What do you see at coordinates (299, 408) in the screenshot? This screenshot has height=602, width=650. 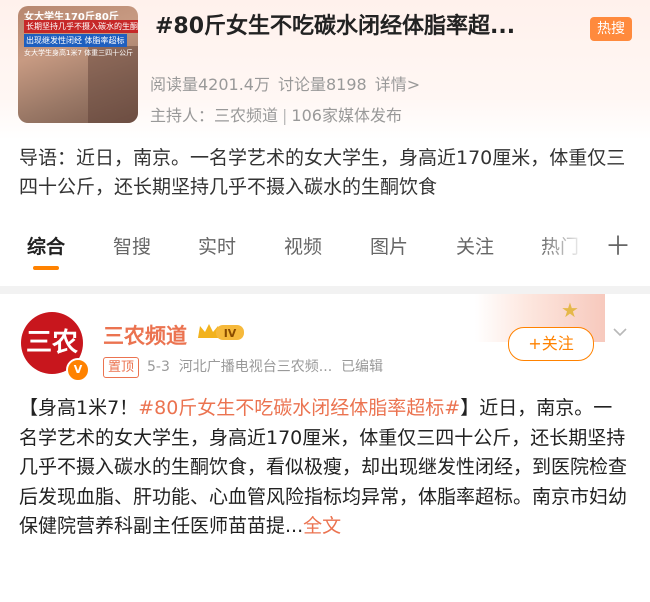 I see `topic-hashtag-link: #80斤女生不吃碳水闭经体脂率超标#` at bounding box center [299, 408].